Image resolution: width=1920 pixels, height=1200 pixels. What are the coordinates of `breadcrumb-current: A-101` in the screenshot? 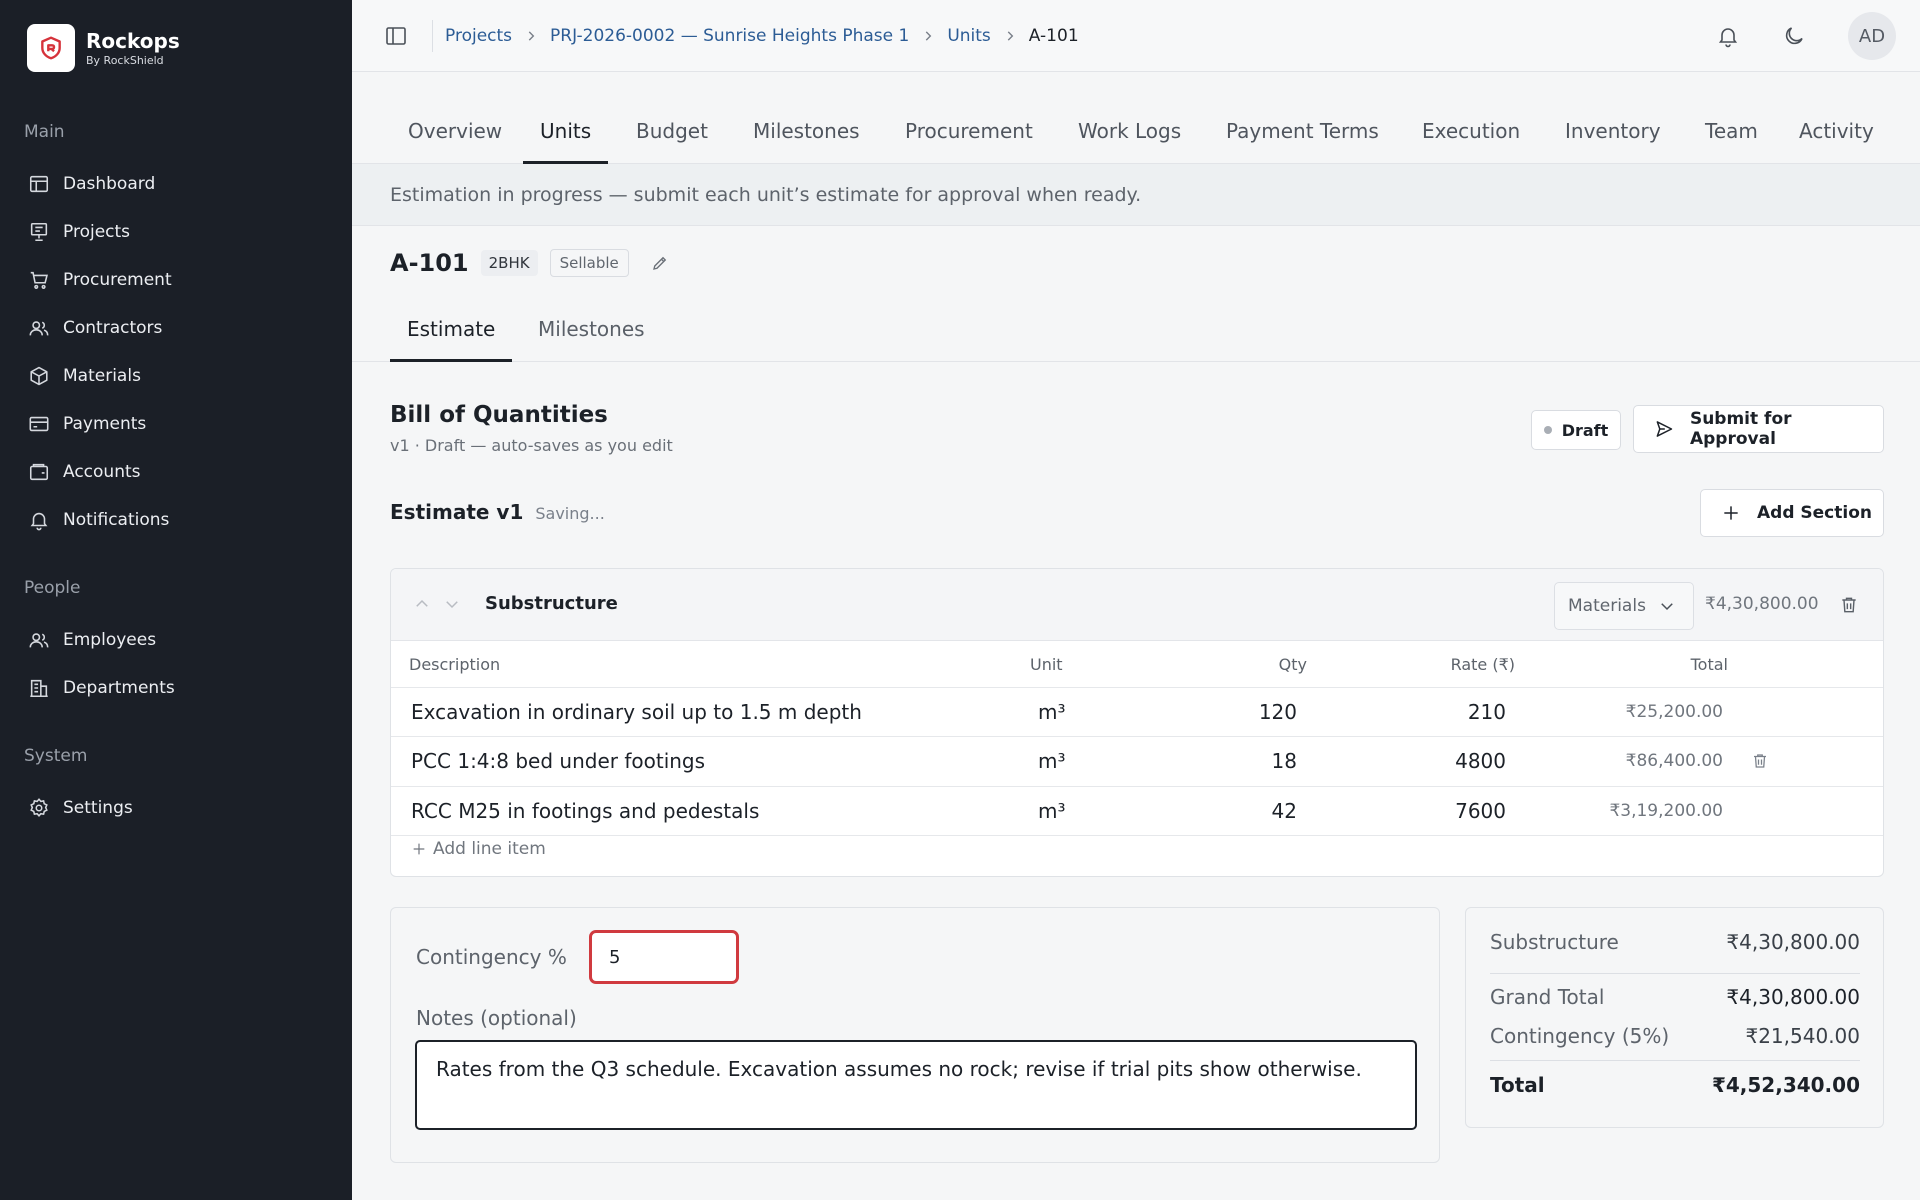 It's located at (1053, 36).